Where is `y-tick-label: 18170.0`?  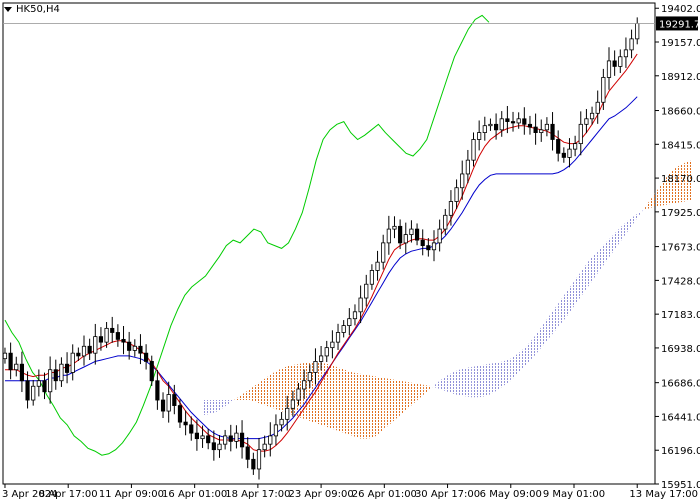 y-tick-label: 18170.0 is located at coordinates (680, 179).